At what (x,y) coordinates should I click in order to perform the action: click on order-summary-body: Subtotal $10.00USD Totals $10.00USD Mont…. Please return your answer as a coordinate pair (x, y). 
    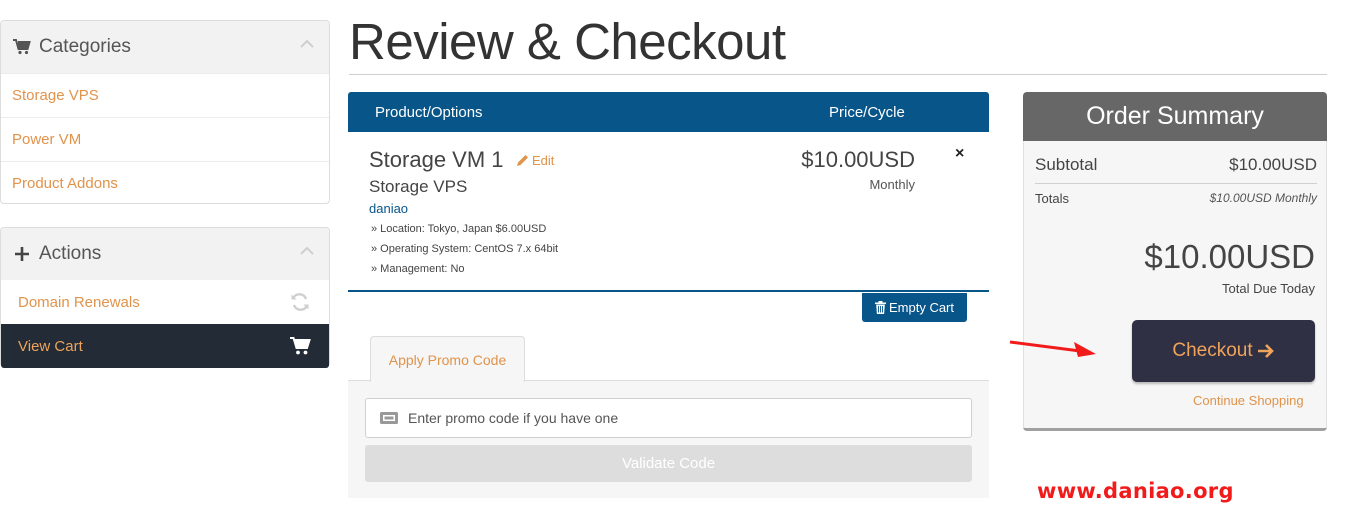
    Looking at the image, I should click on (1175, 284).